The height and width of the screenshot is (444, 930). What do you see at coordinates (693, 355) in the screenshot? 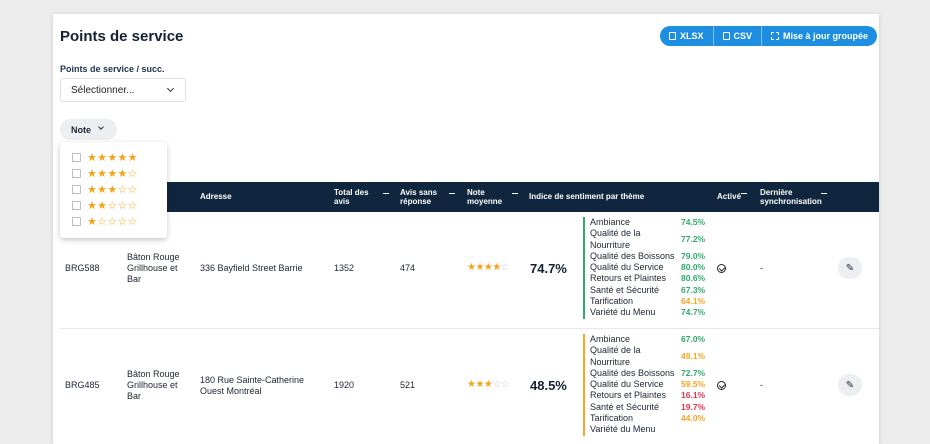
I see `theme-value: 49.1%` at bounding box center [693, 355].